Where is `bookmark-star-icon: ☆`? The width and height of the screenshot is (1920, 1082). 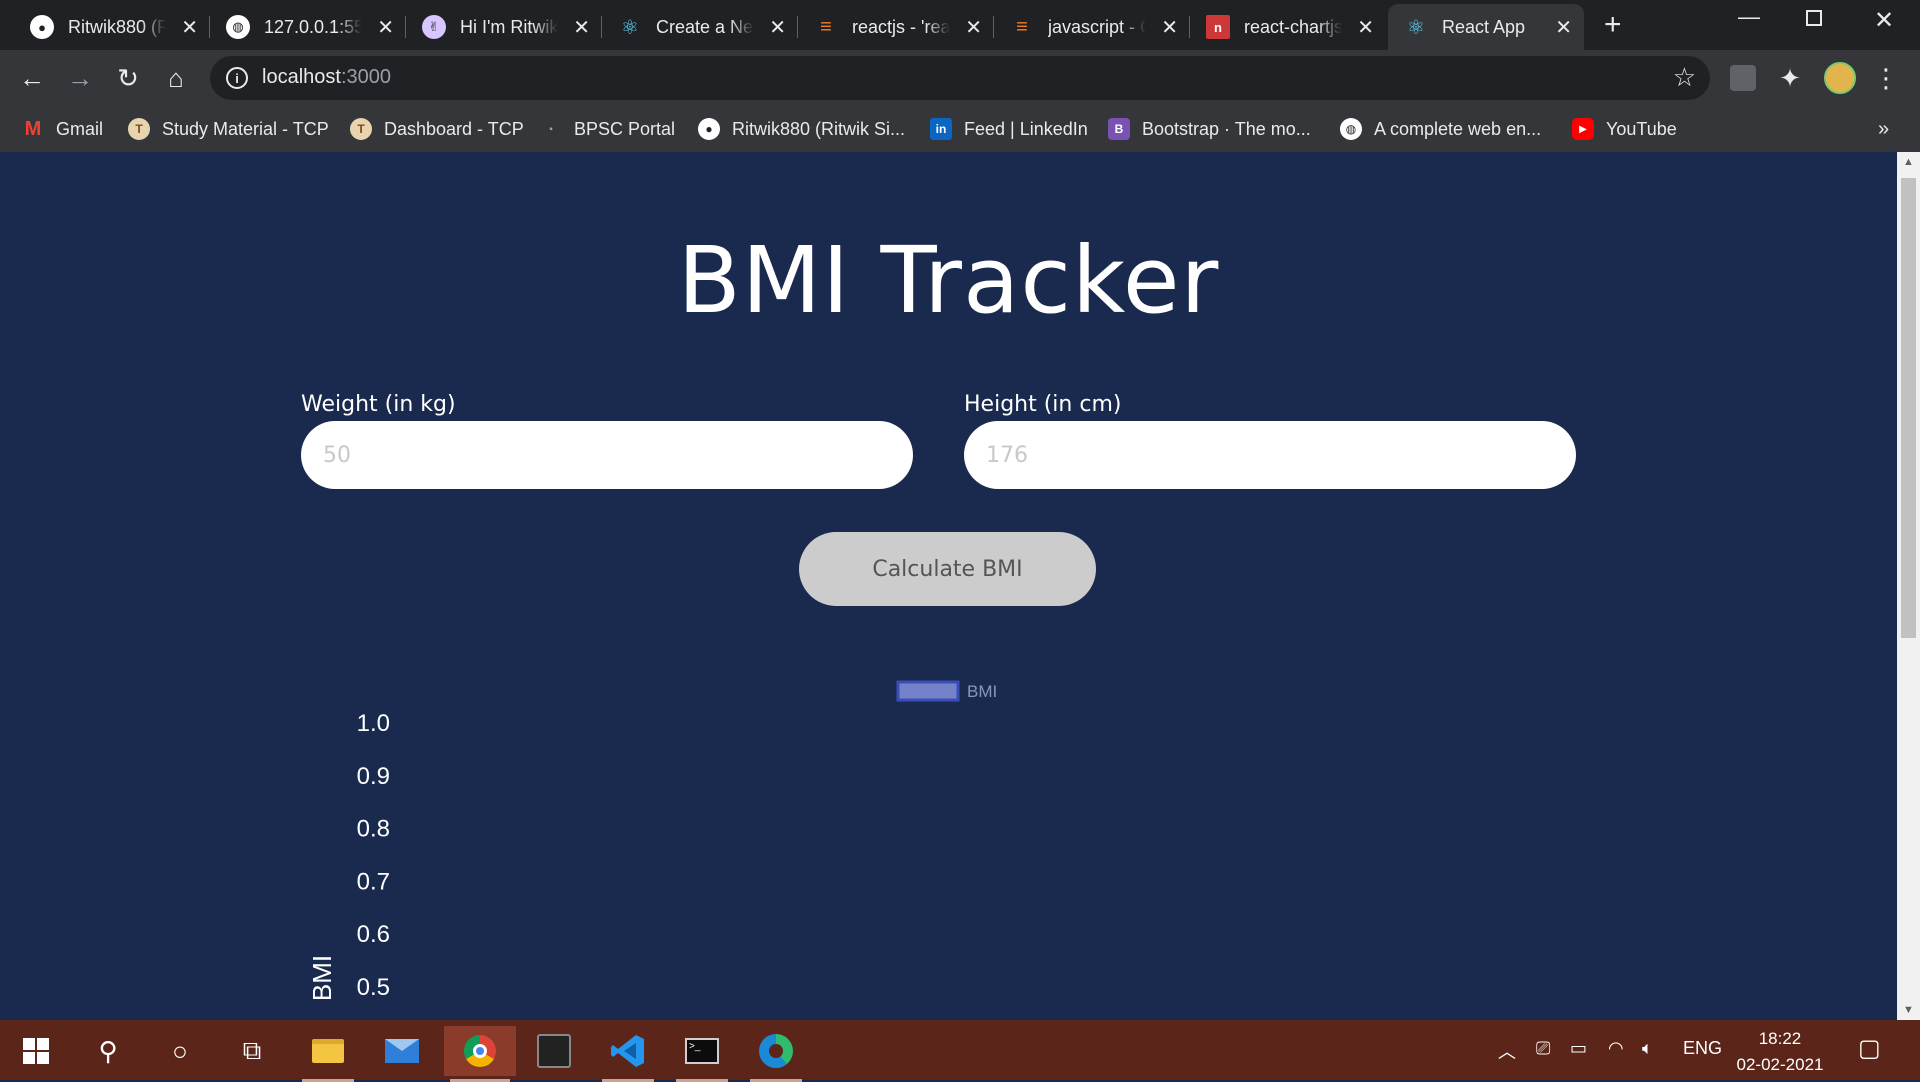 bookmark-star-icon: ☆ is located at coordinates (1684, 77).